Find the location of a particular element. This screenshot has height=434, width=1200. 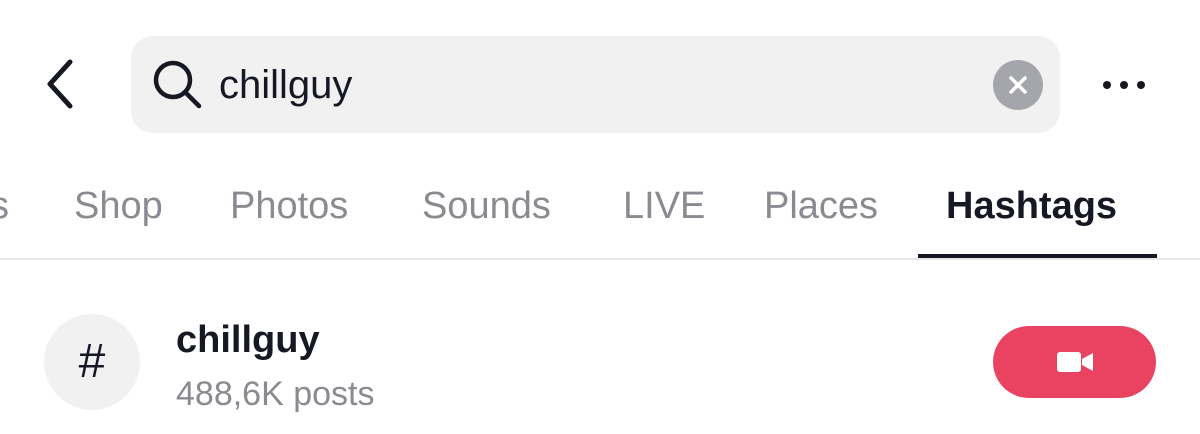

tab-photos: Photos is located at coordinates (289, 206).